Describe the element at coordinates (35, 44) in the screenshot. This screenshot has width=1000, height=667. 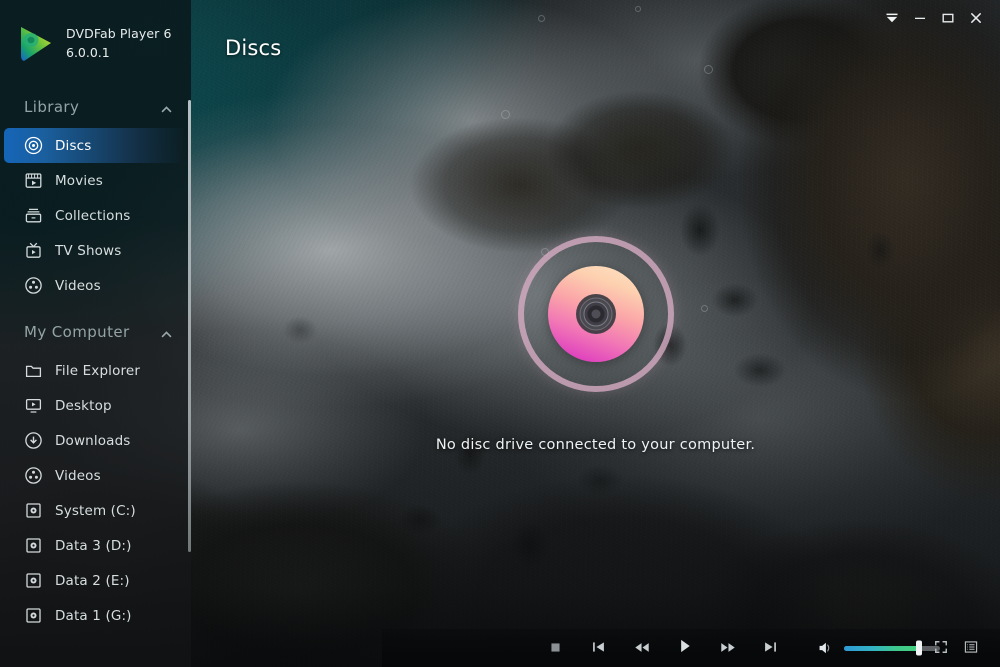
I see `dvdfab-play-logo-icon` at that location.